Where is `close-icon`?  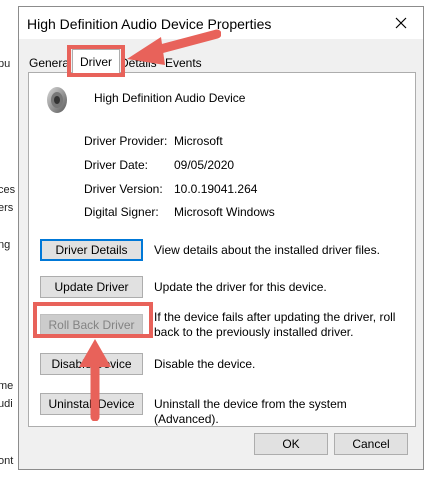 close-icon is located at coordinates (401, 23).